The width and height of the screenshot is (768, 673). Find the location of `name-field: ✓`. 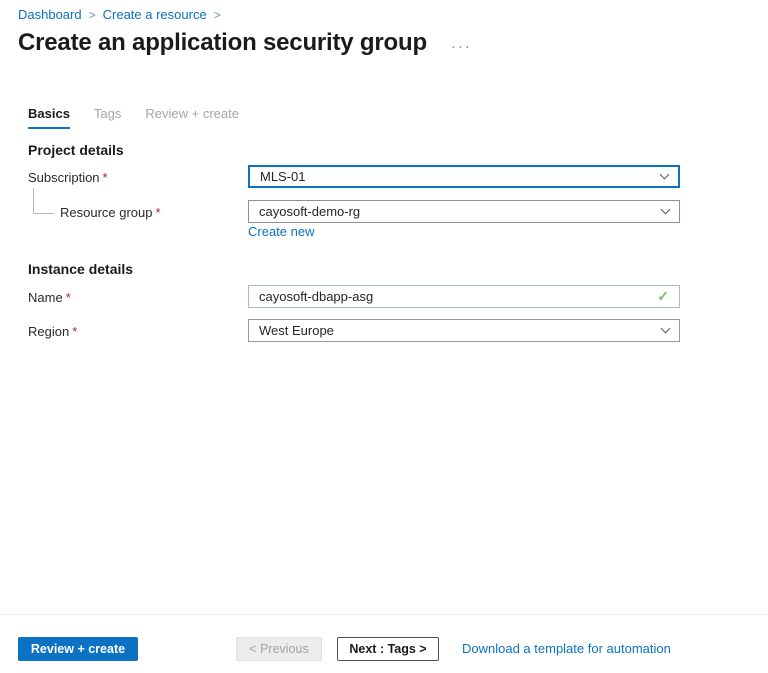

name-field: ✓ is located at coordinates (464, 296).